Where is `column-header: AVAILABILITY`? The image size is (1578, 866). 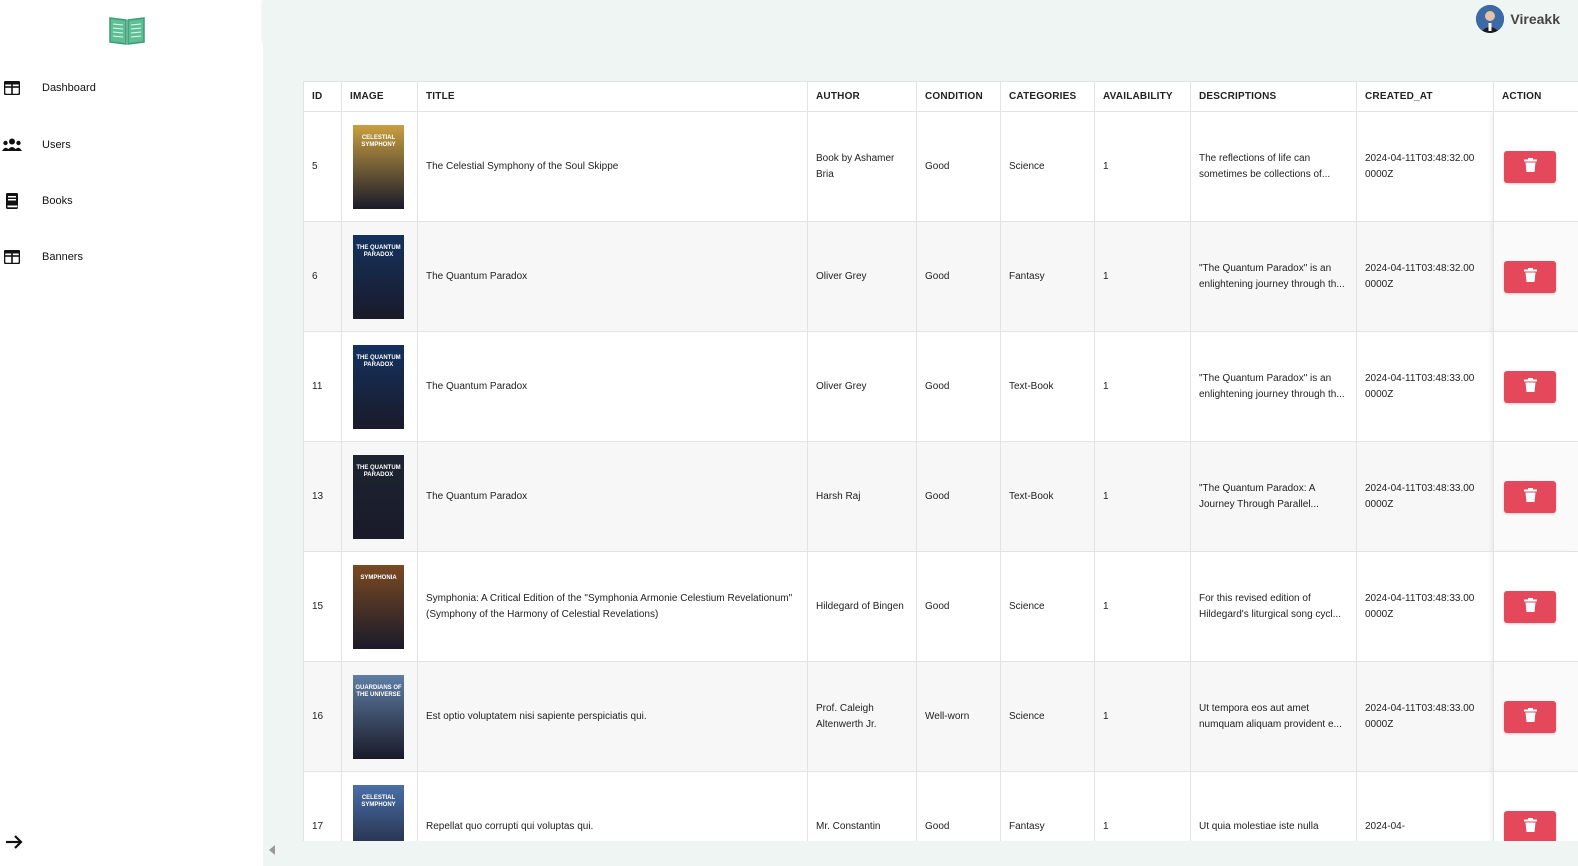
column-header: AVAILABILITY is located at coordinates (1142, 96).